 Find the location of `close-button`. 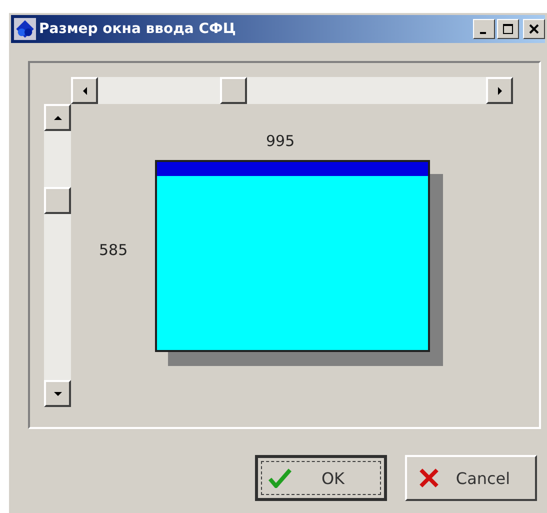

close-button is located at coordinates (534, 29).